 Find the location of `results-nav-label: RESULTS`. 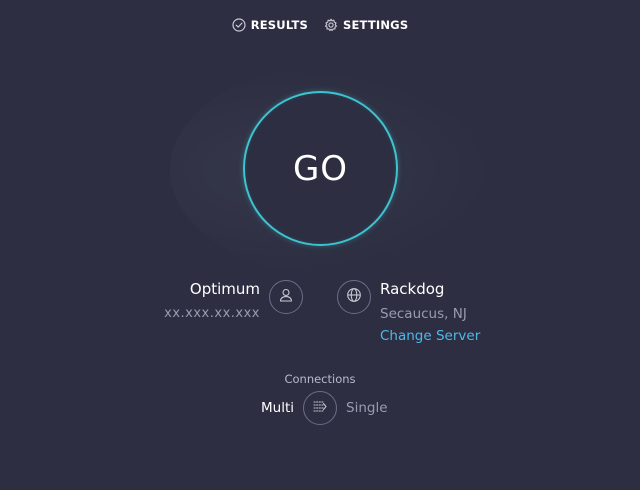

results-nav-label: RESULTS is located at coordinates (279, 25).